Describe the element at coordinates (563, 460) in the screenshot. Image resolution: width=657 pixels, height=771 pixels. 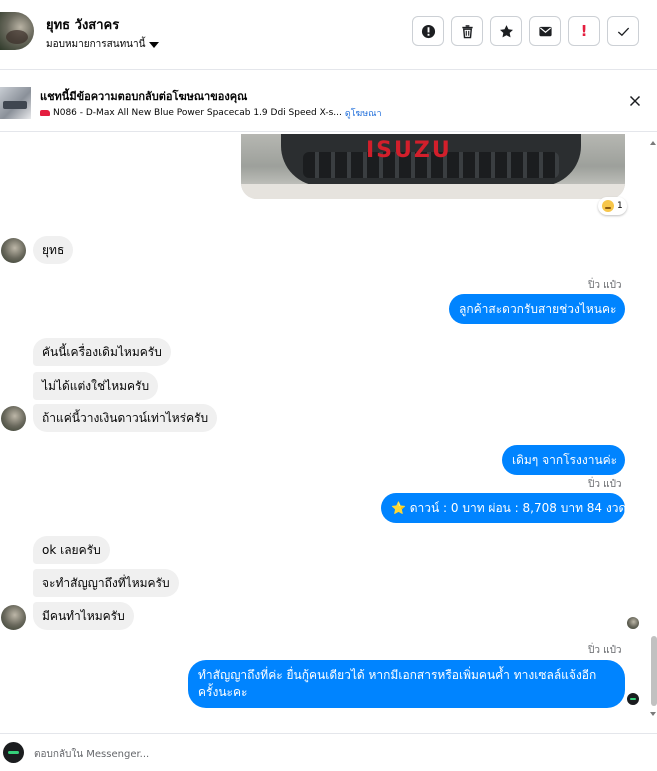
I see `outgoing-message: เดิมๆ จากโรงงานค่ะ` at that location.